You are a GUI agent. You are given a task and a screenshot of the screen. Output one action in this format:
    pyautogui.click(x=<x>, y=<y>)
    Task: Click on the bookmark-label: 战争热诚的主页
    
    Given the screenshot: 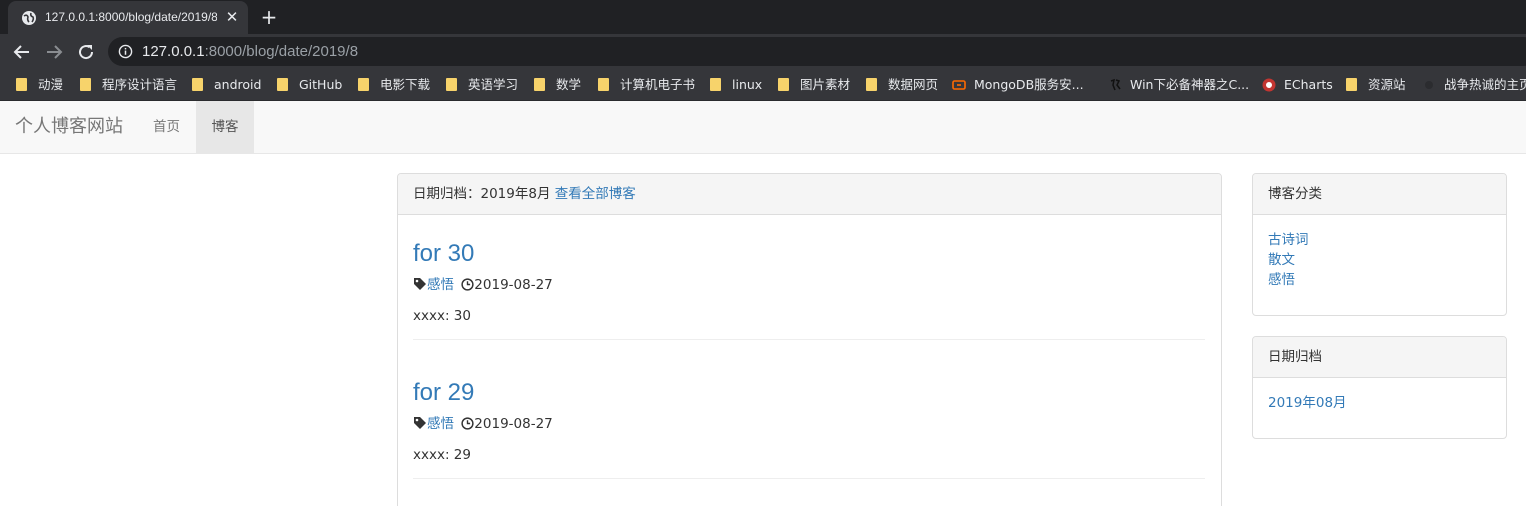 What is the action you would take?
    pyautogui.click(x=1485, y=84)
    